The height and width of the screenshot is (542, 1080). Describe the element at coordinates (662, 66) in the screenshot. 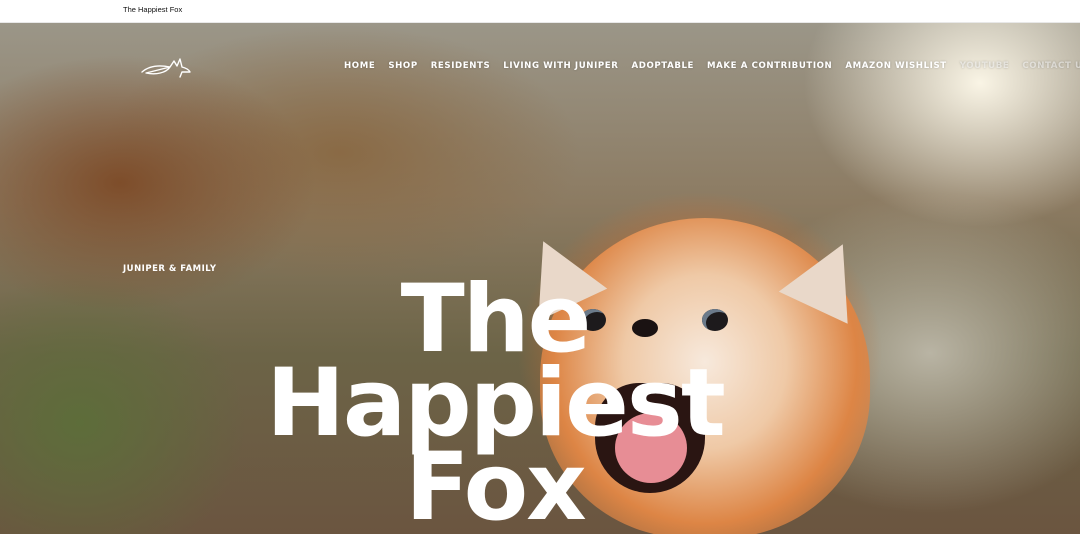

I see `nav-item-adoptable: ADOPTABLE` at that location.